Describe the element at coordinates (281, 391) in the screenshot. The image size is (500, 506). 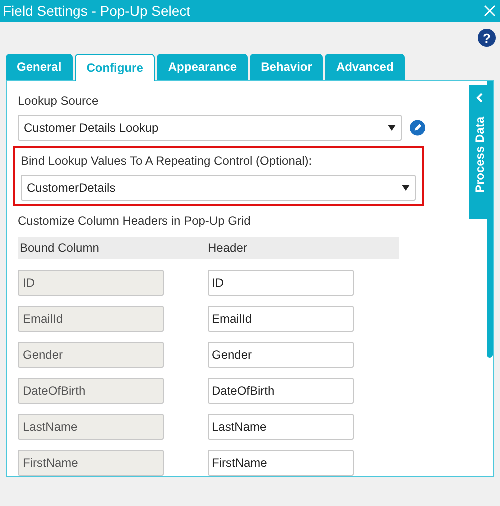
I see `header-input: DateOfBirth` at that location.